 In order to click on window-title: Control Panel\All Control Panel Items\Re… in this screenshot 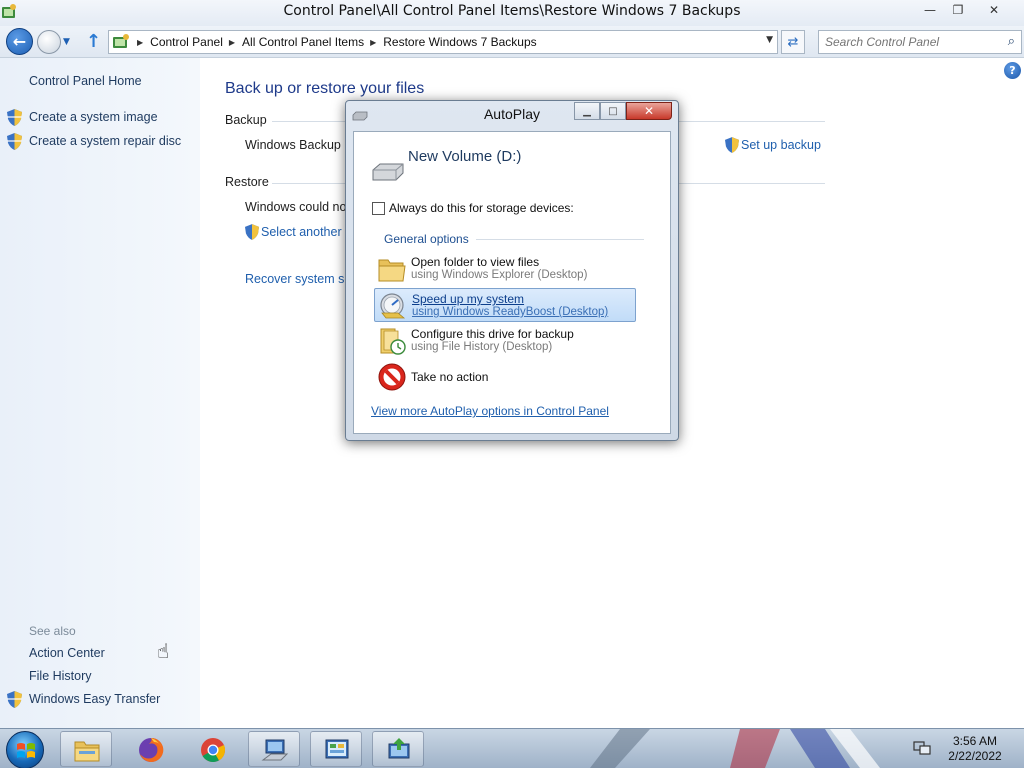, I will do `click(512, 11)`.